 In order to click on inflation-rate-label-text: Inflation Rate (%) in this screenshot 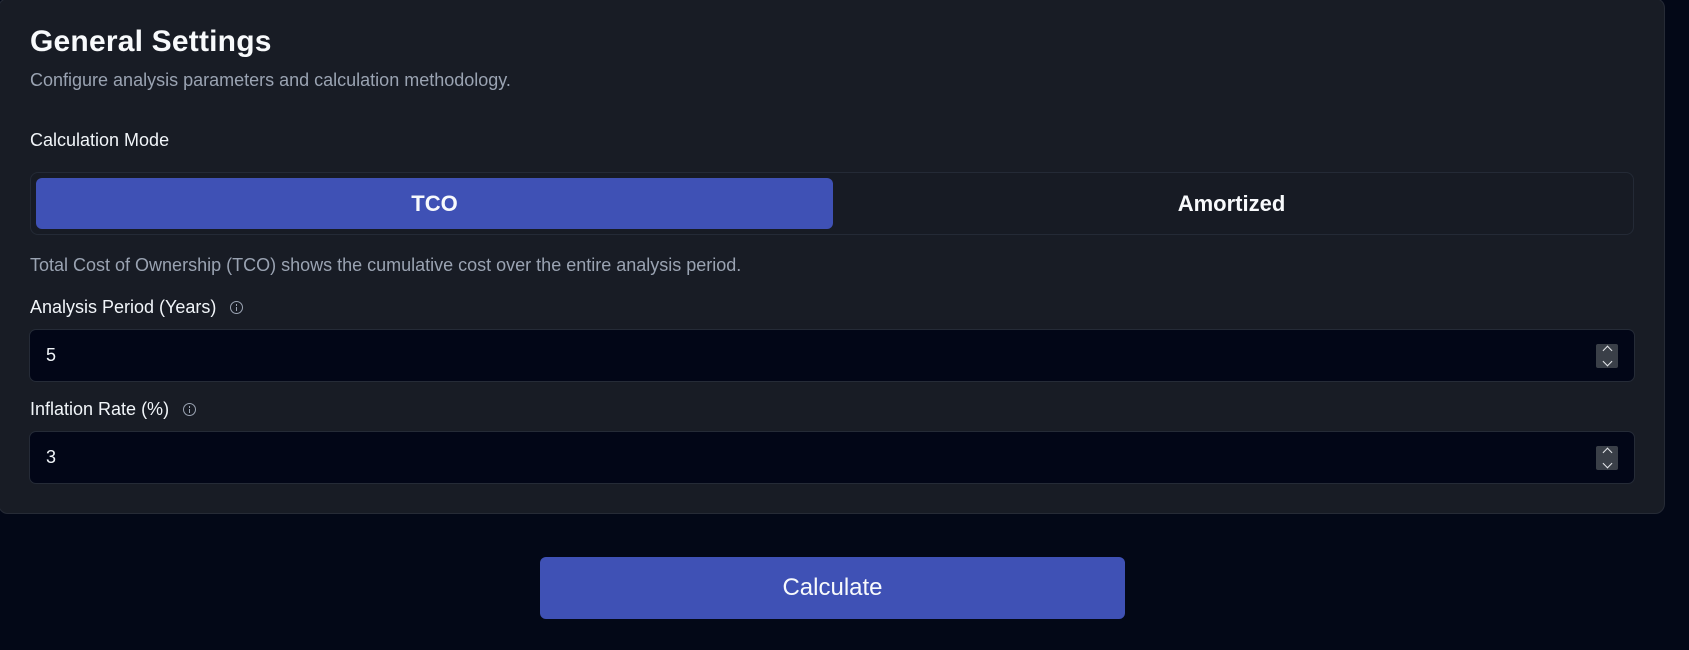, I will do `click(100, 409)`.